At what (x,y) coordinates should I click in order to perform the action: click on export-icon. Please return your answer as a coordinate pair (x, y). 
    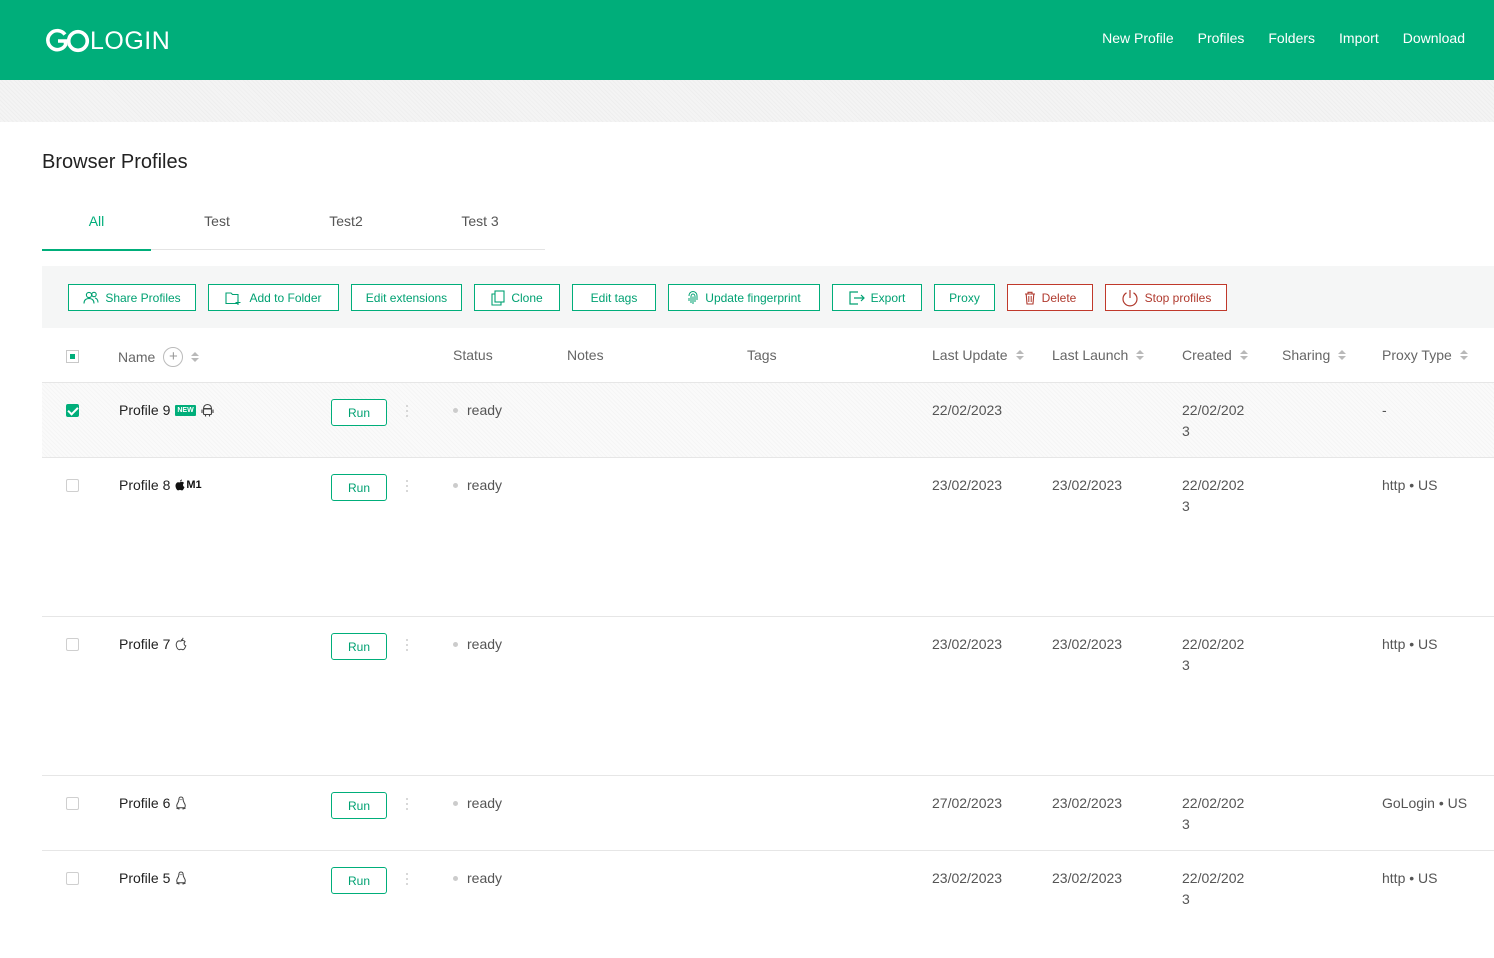
    Looking at the image, I should click on (857, 297).